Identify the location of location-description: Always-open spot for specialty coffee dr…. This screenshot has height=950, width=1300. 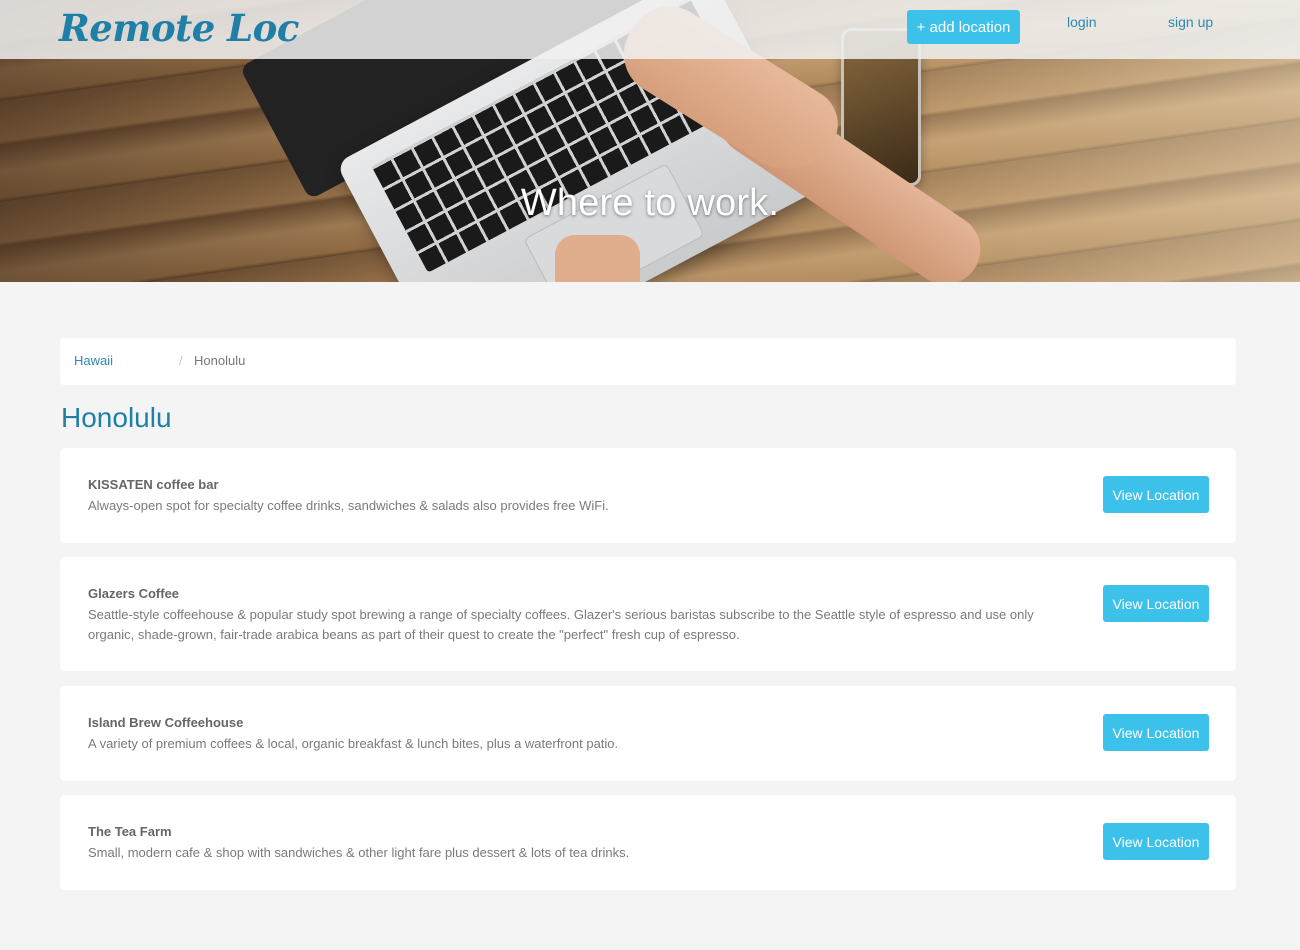
(348, 505).